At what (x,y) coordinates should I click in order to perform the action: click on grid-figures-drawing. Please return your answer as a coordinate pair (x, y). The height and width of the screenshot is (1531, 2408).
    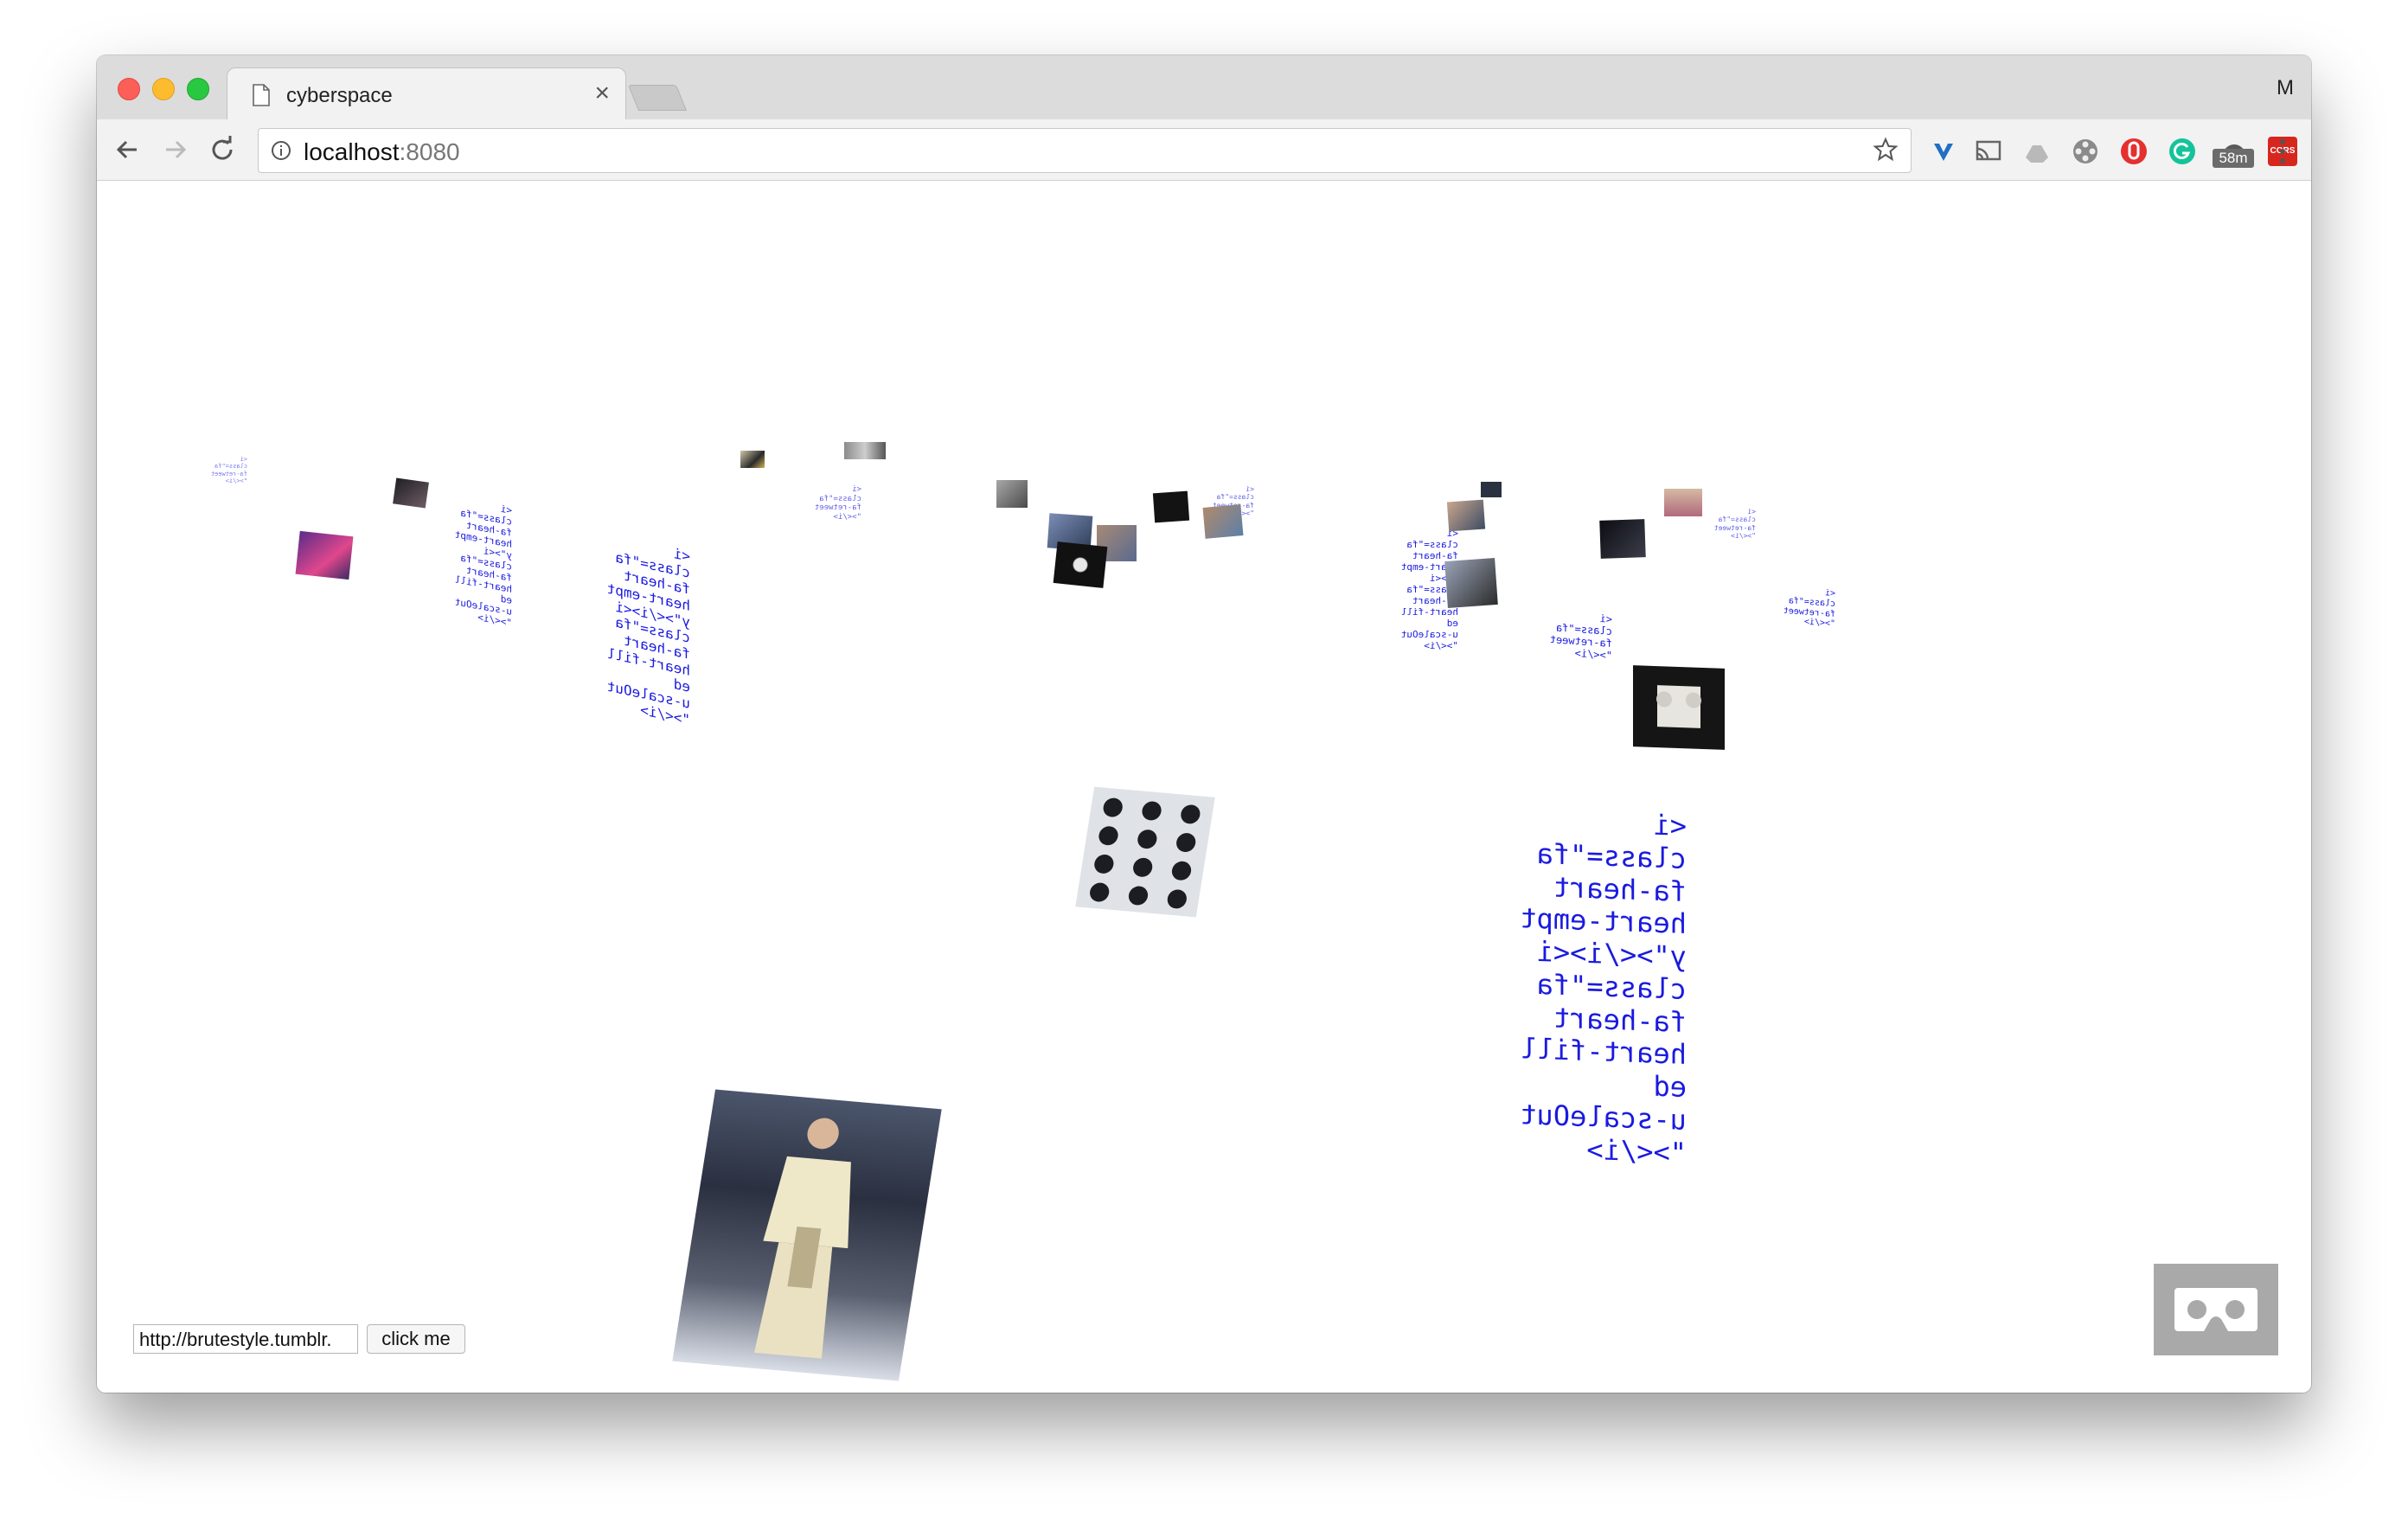
    Looking at the image, I should click on (1145, 853).